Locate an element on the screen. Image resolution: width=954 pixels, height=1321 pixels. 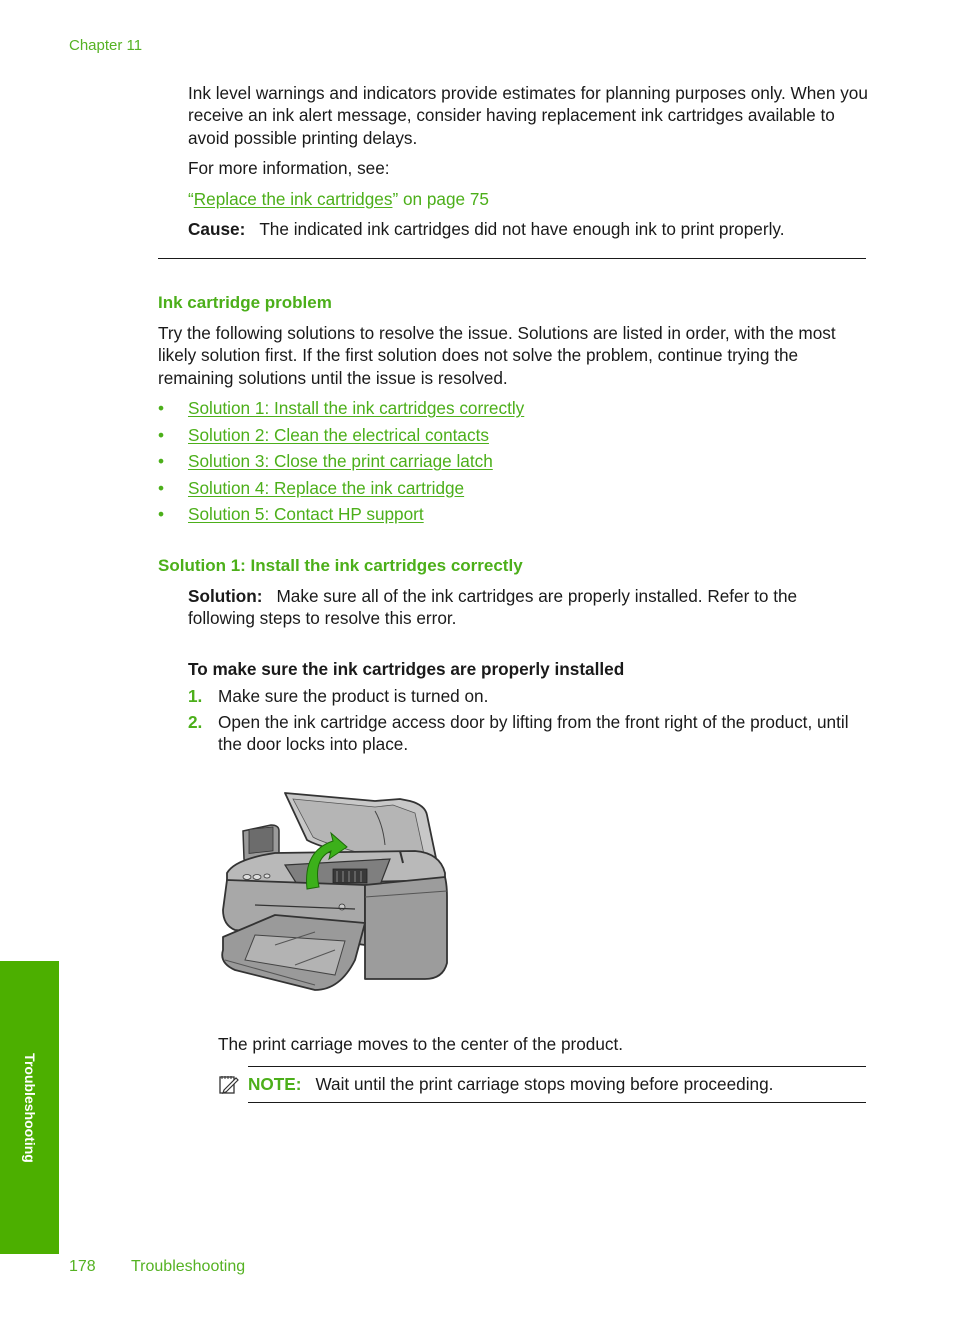
note-top-rule is located at coordinates (557, 1066).